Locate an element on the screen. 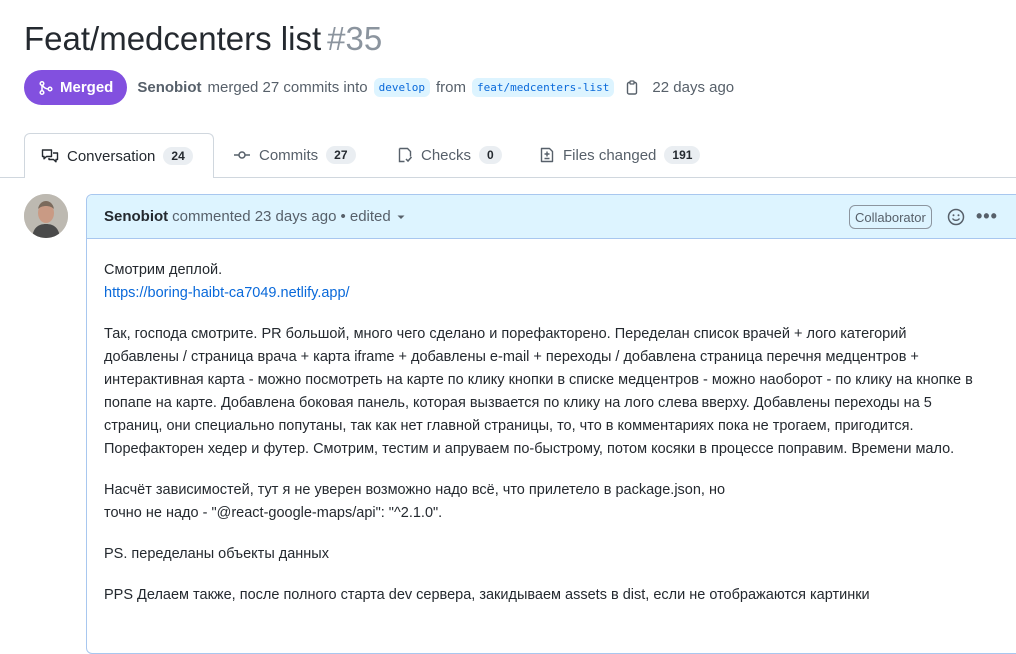  tab-commits-count: 27 is located at coordinates (341, 155).